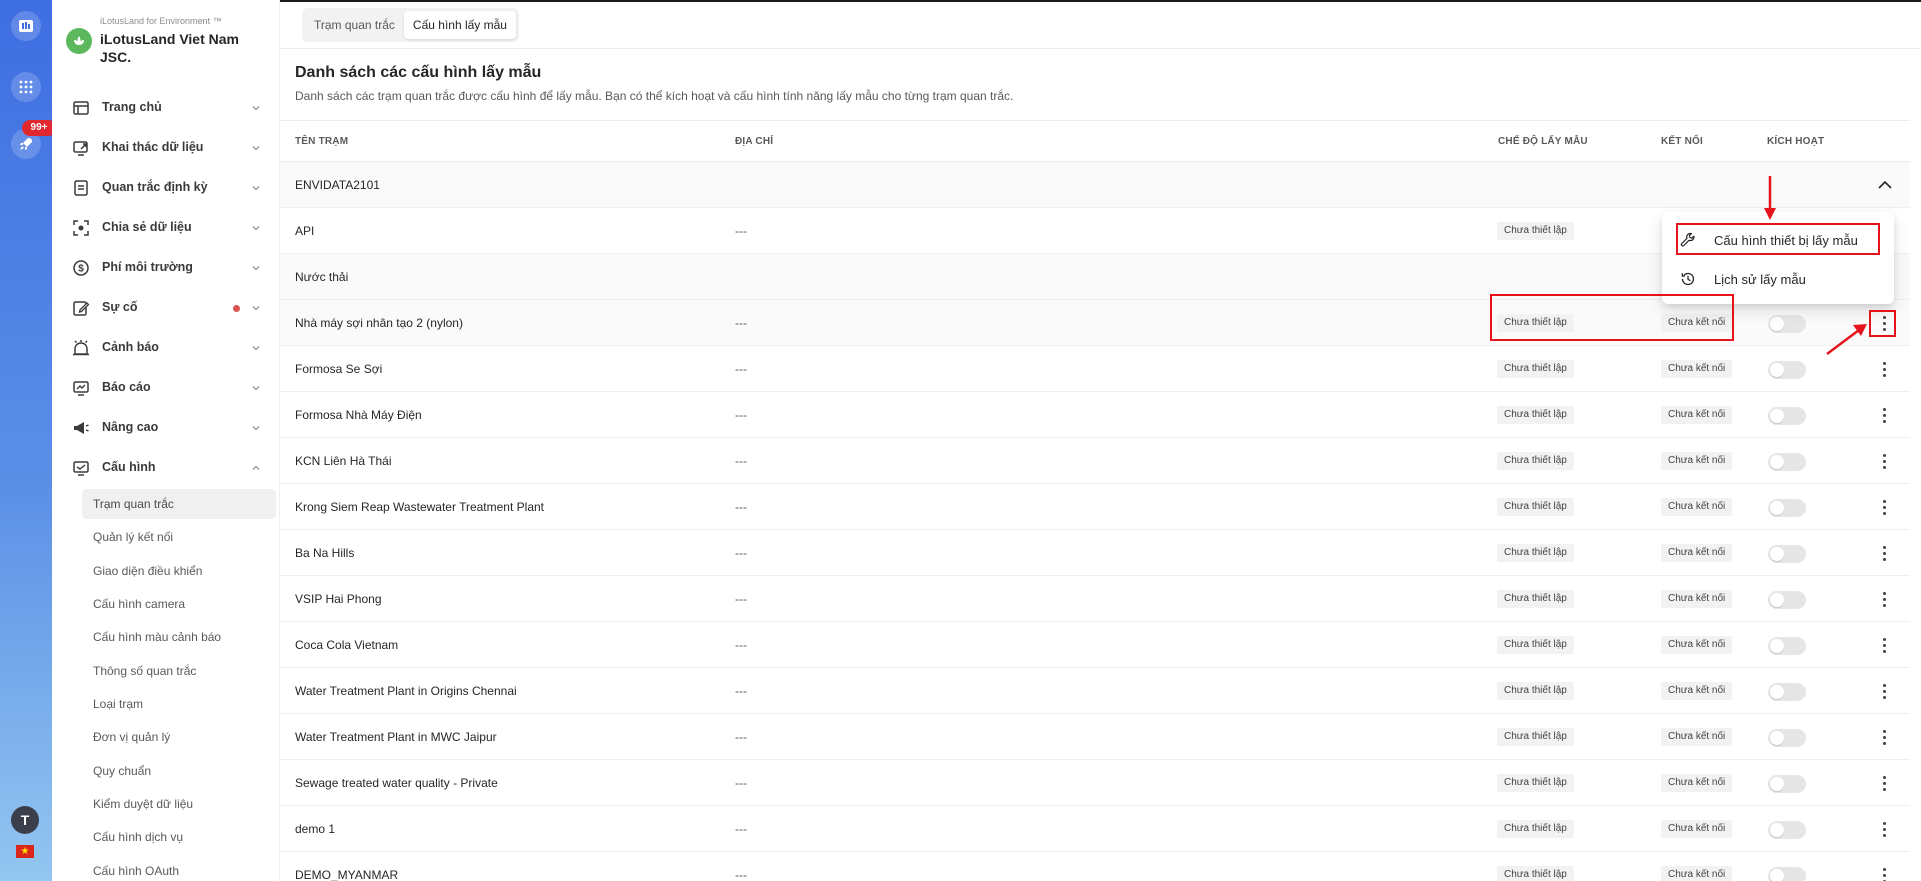  Describe the element at coordinates (166, 188) in the screenshot. I see `nav-item-periodic-monitoring: Quan trắc định kỳ` at that location.